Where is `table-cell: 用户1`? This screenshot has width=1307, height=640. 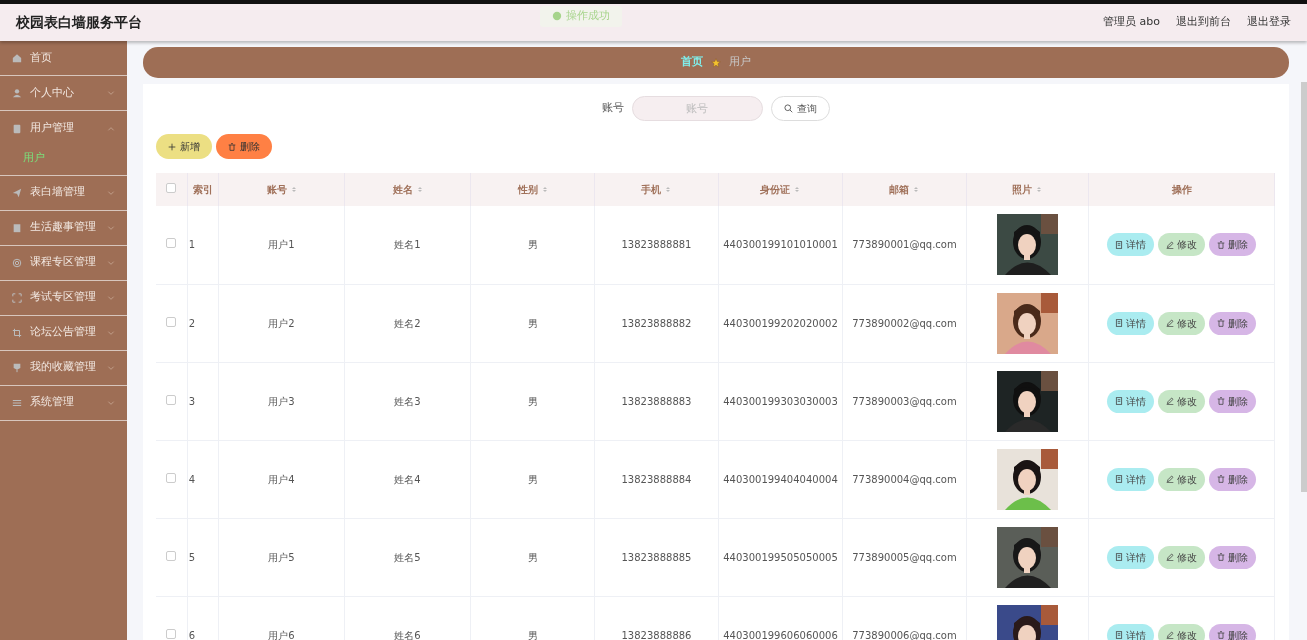 table-cell: 用户1 is located at coordinates (281, 245).